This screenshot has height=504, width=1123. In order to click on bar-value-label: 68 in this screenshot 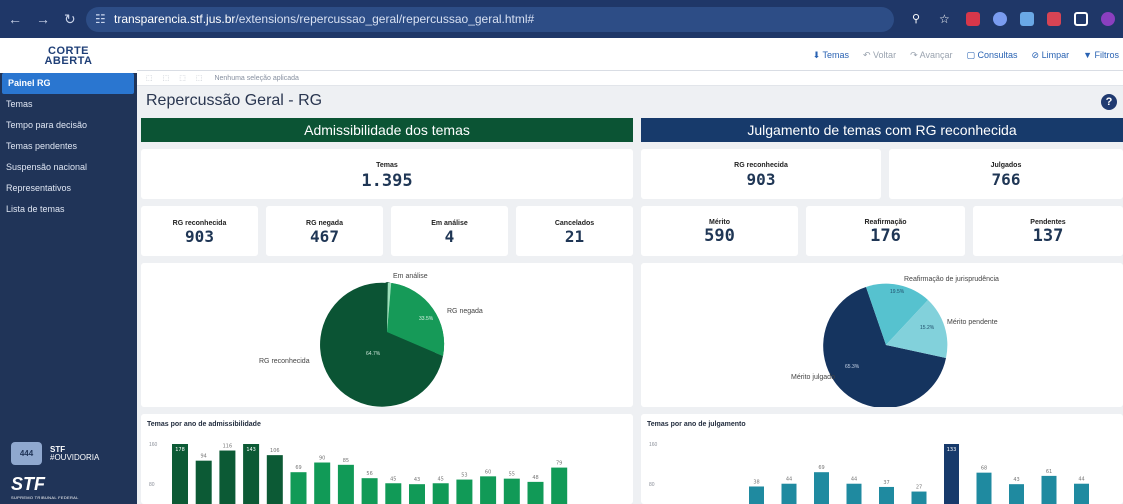, I will do `click(984, 469)`.